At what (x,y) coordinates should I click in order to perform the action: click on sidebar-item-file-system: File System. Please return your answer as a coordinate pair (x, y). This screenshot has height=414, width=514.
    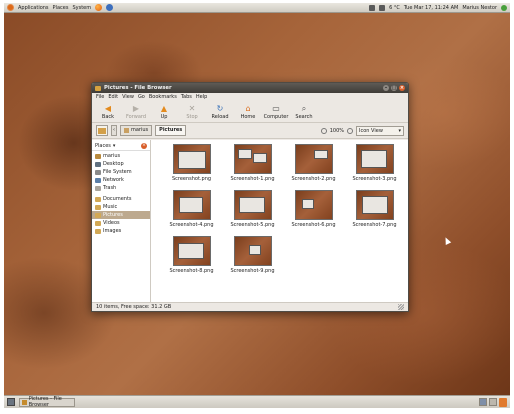
    Looking at the image, I should click on (121, 172).